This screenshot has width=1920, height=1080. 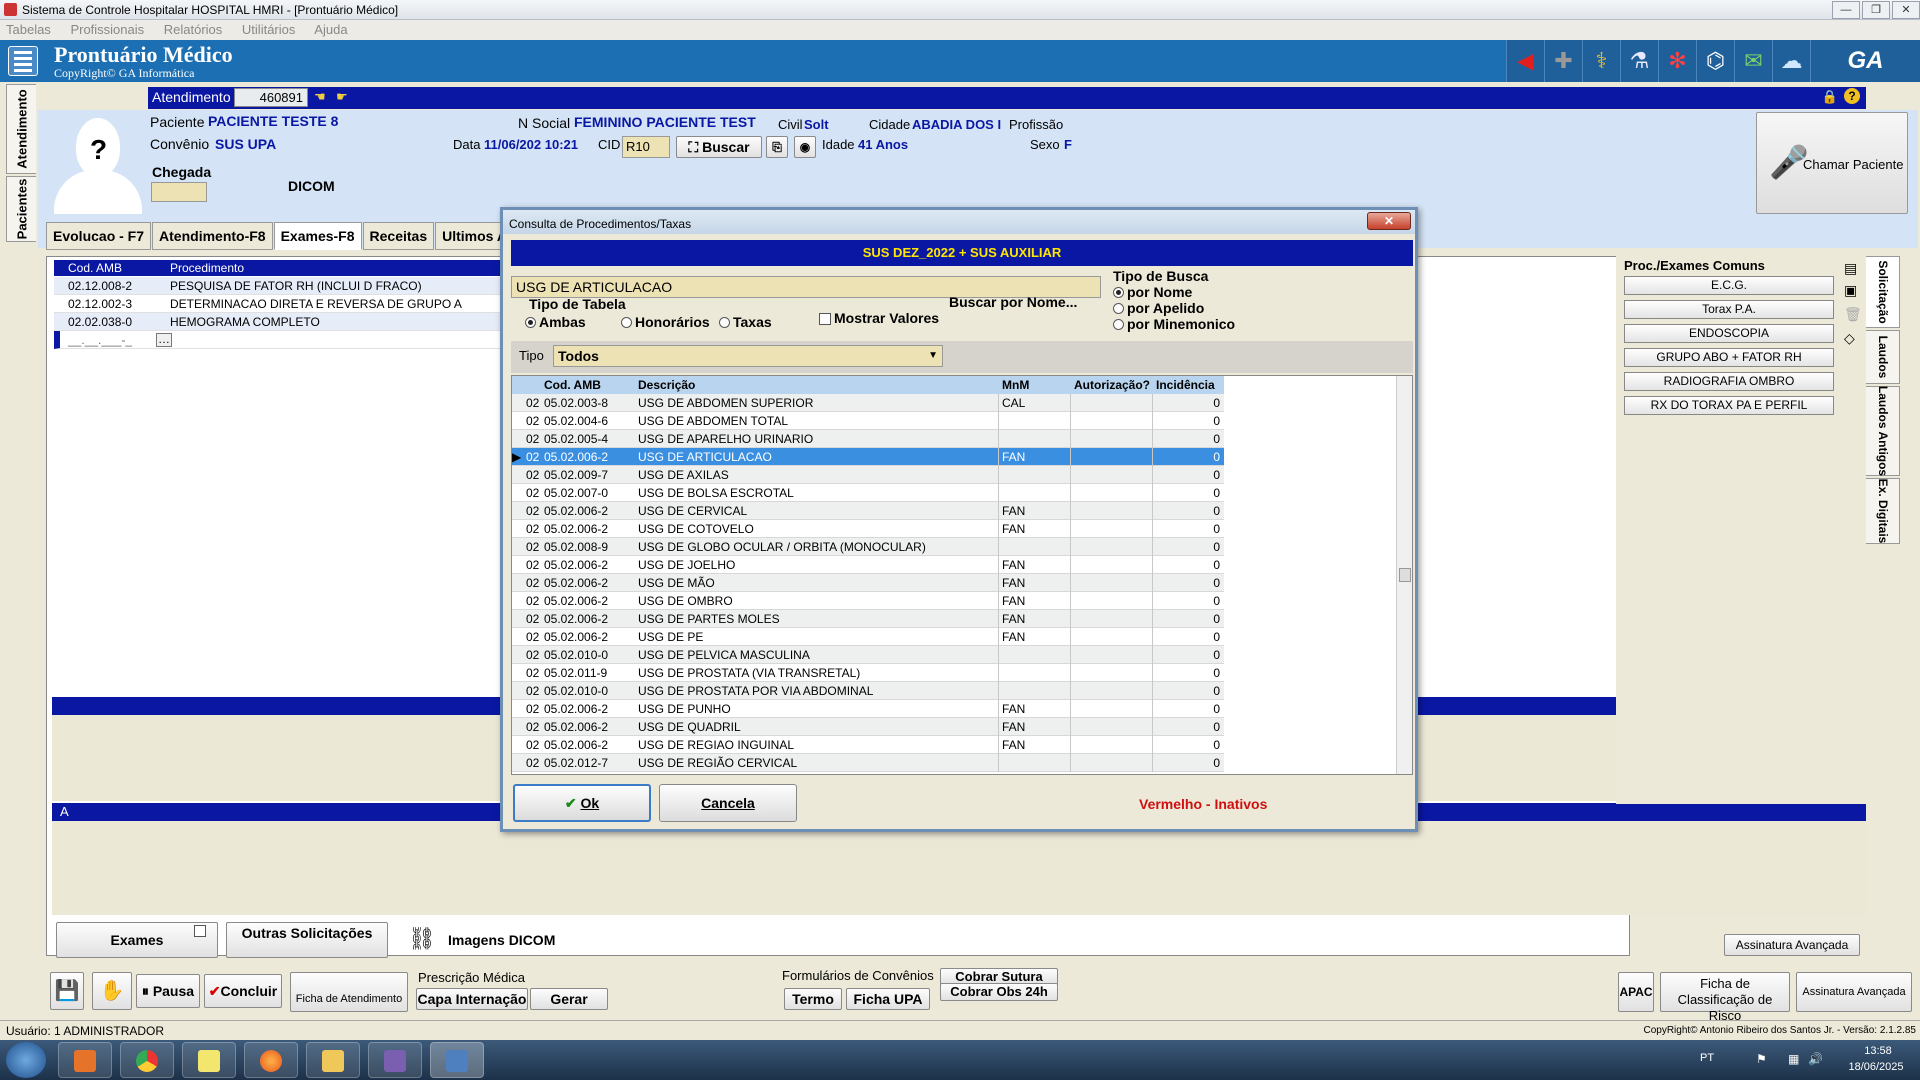 What do you see at coordinates (307, 940) in the screenshot?
I see `outras-solicitacoes-button: Outras Solicitações` at bounding box center [307, 940].